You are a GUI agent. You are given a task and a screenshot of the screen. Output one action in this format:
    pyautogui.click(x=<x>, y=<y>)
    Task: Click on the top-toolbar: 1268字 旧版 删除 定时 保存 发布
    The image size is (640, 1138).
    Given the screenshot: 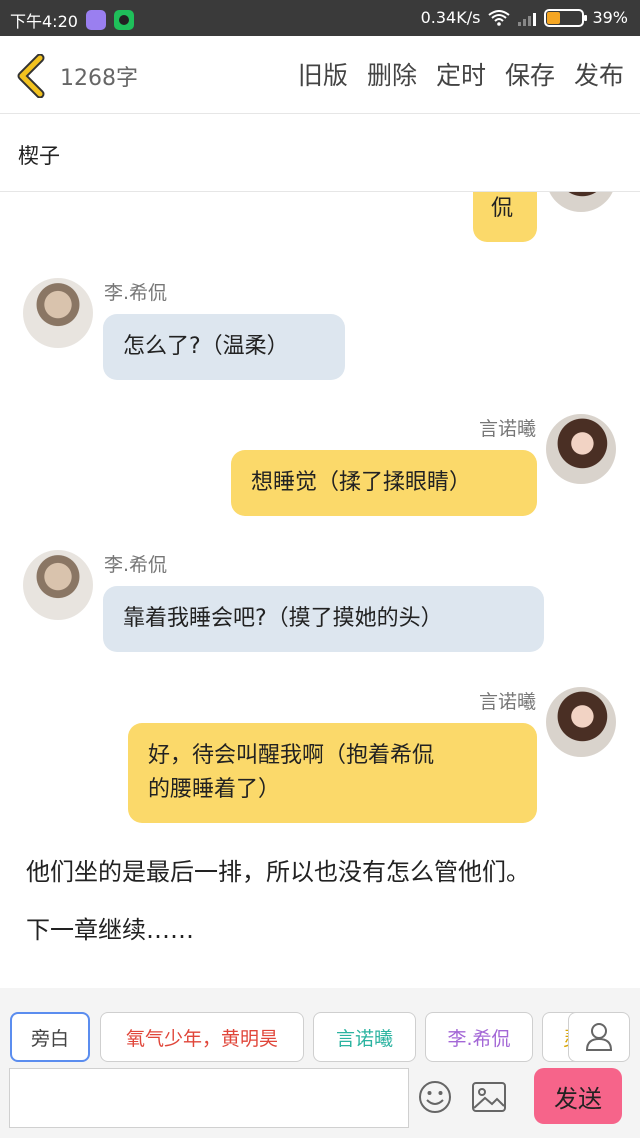 What is the action you would take?
    pyautogui.click(x=320, y=75)
    